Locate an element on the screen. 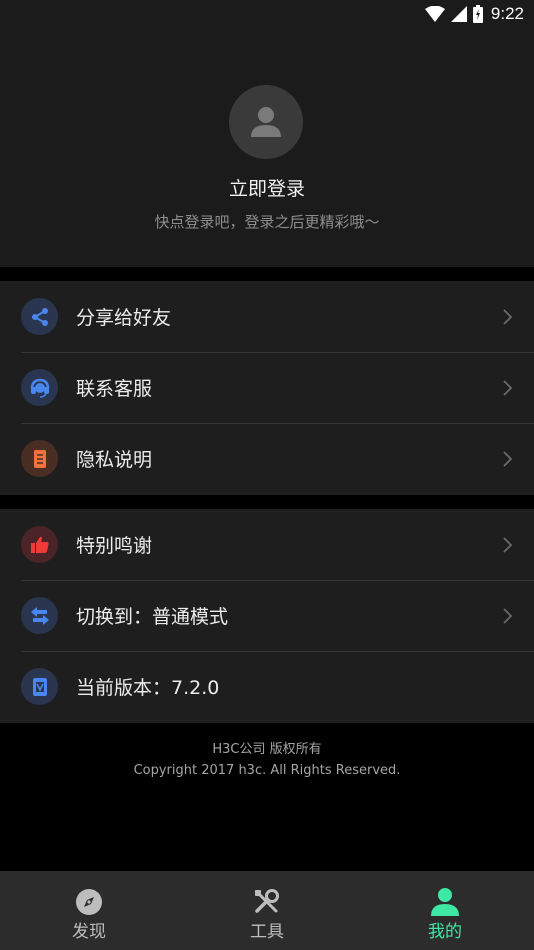 The width and height of the screenshot is (534, 950). share-icon-badge is located at coordinates (39, 316).